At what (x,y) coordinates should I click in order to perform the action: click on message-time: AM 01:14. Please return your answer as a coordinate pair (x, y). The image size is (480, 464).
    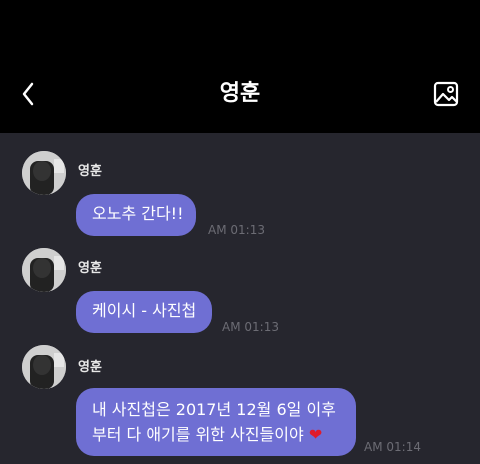
    Looking at the image, I should click on (392, 447).